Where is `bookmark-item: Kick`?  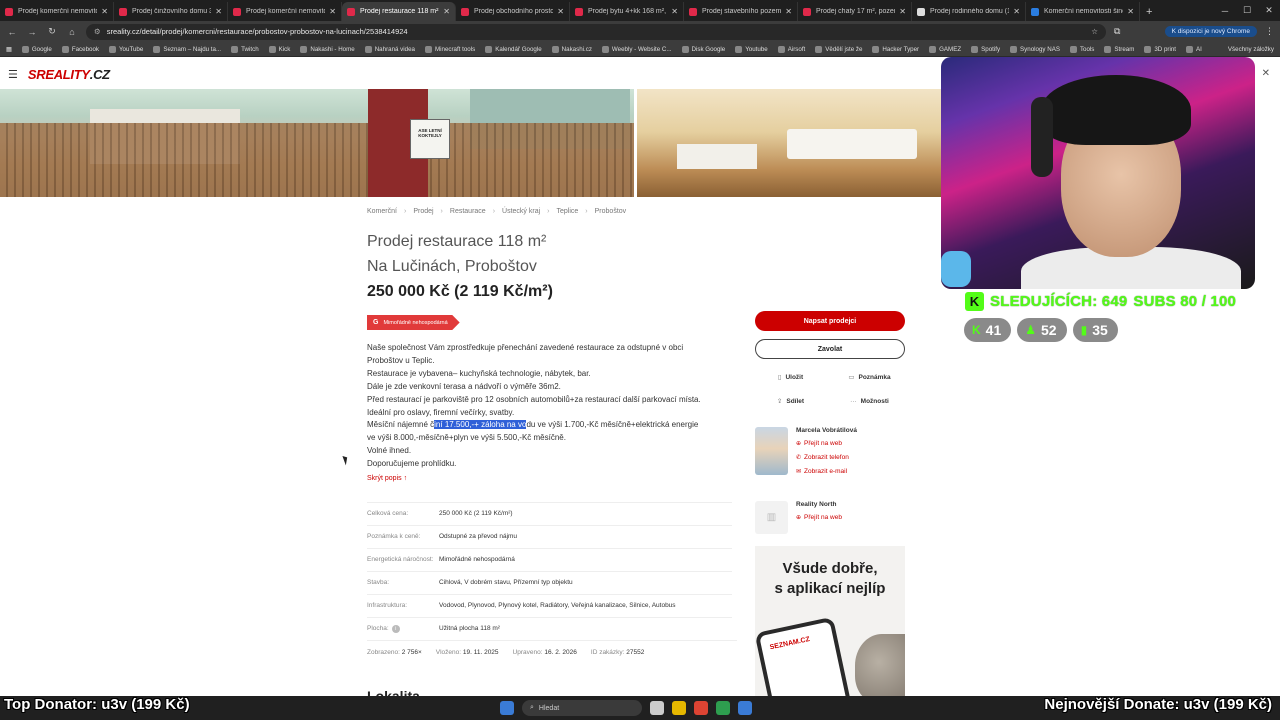
bookmark-item: Kick is located at coordinates (279, 49).